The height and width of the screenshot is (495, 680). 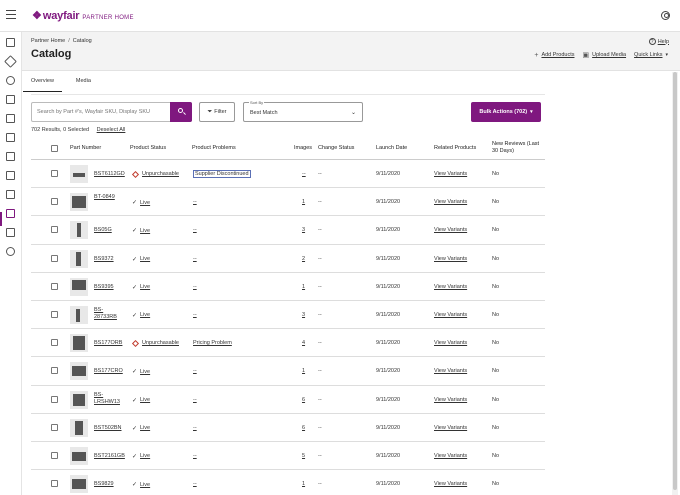 What do you see at coordinates (83, 85) in the screenshot?
I see `tab-media: Media` at bounding box center [83, 85].